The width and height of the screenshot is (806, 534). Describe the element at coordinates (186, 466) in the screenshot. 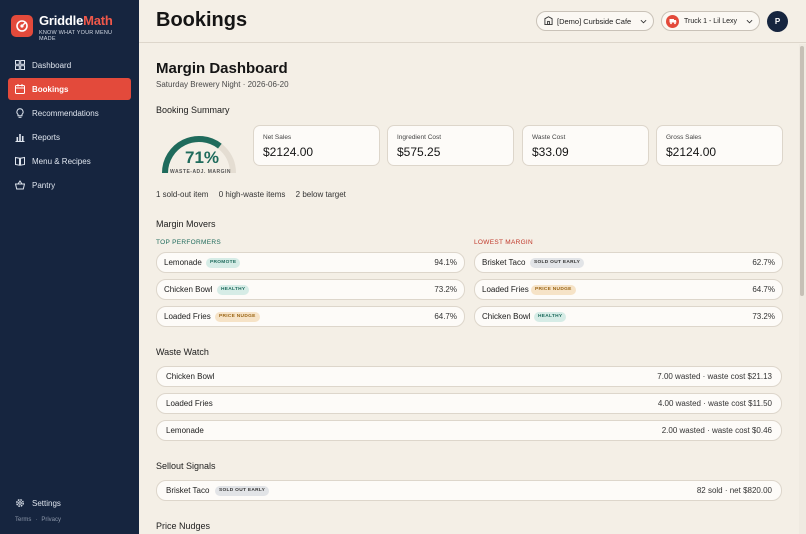

I see `sellout-signals-title: Sellout Signals` at that location.